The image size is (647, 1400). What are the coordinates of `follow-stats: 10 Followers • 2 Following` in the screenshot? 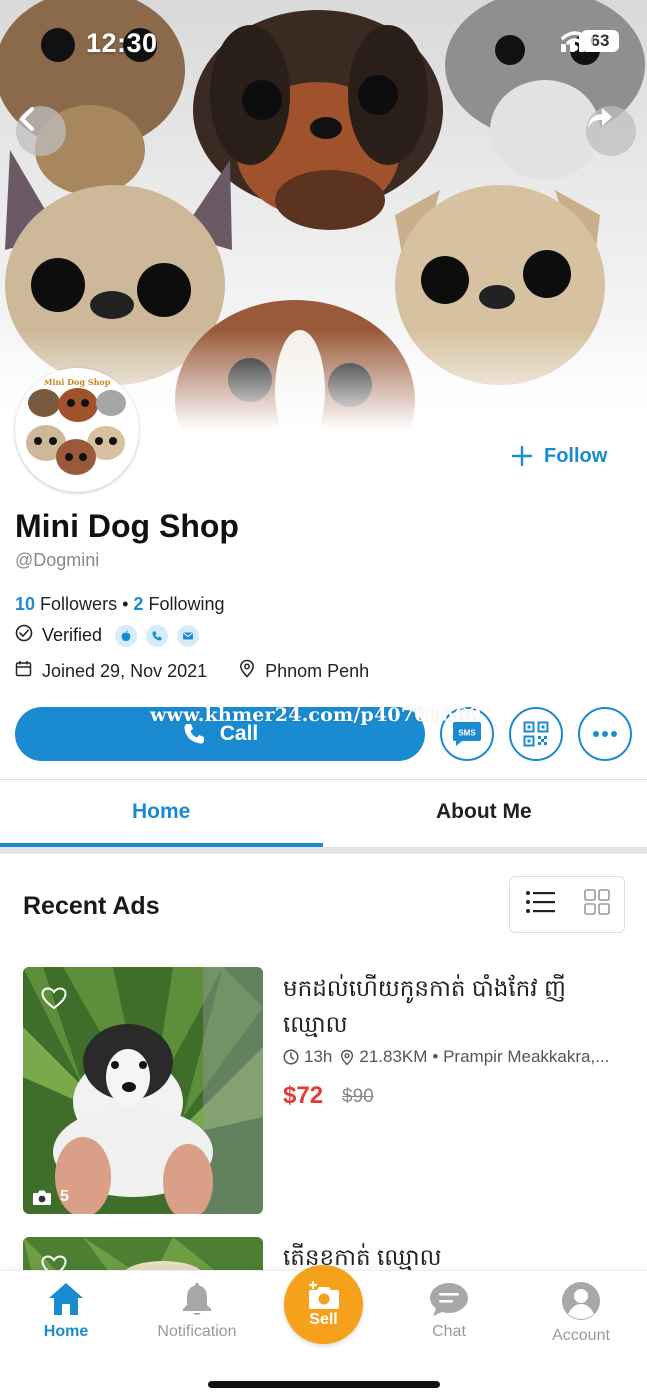 It's located at (120, 604).